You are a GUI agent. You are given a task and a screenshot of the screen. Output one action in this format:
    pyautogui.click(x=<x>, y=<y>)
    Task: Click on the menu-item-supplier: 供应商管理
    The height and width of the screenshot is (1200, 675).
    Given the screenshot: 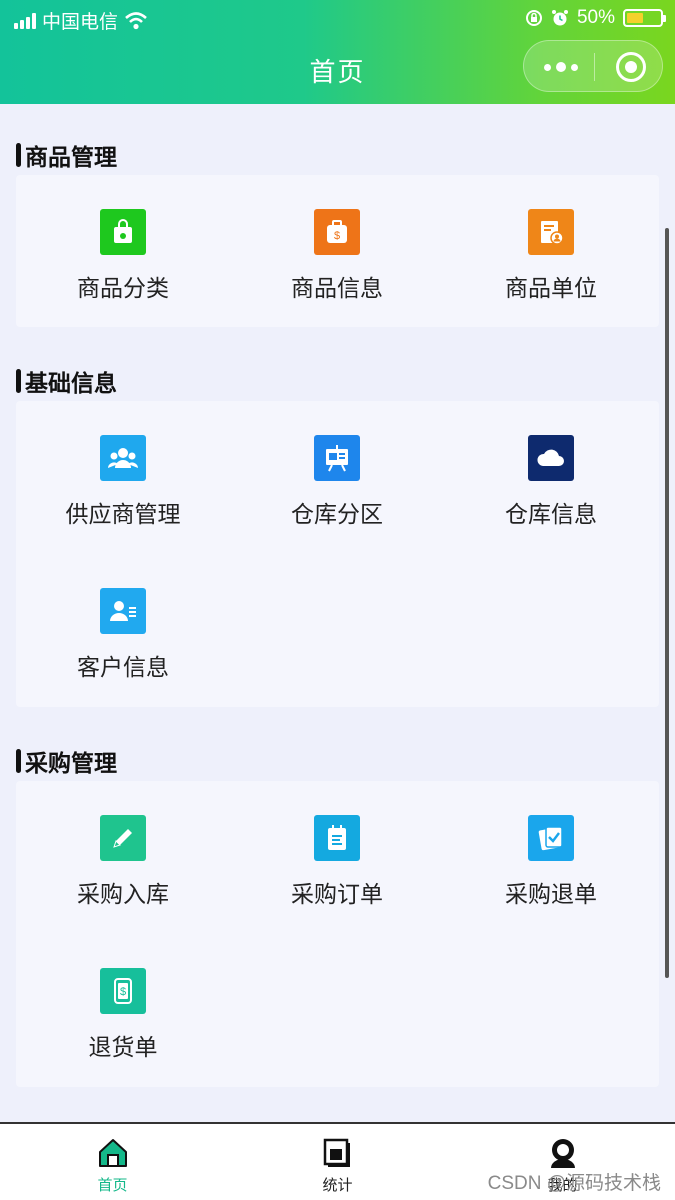 What is the action you would take?
    pyautogui.click(x=123, y=482)
    